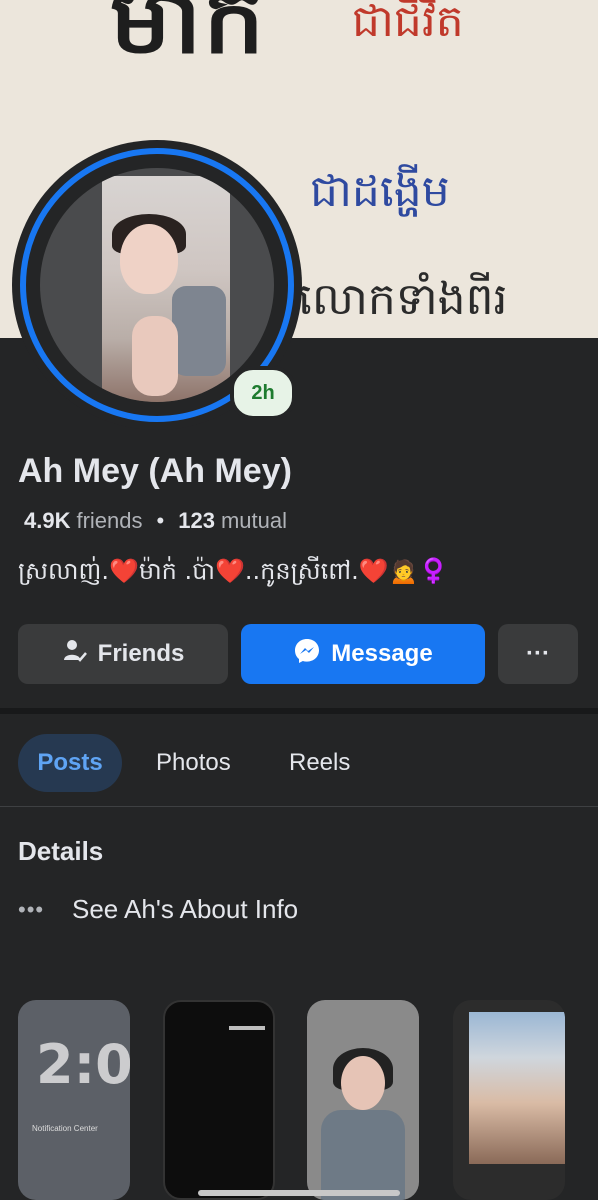 This screenshot has height=1200, width=598. Describe the element at coordinates (65, 1128) in the screenshot. I see `notification-center-label: Notification Center` at that location.